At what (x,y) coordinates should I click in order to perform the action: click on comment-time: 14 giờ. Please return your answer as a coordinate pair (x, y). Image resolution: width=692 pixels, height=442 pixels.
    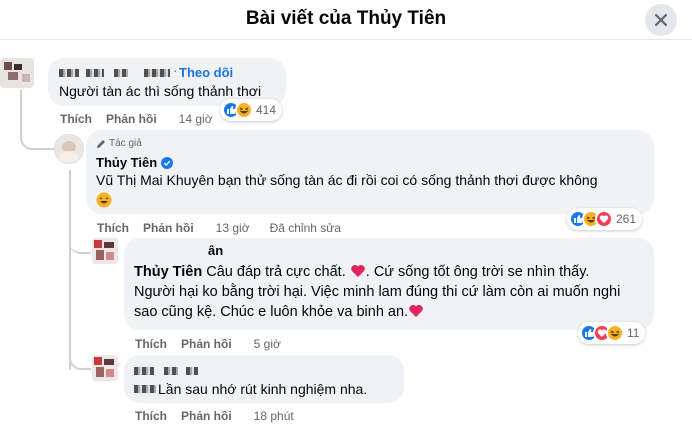
    Looking at the image, I should click on (196, 119).